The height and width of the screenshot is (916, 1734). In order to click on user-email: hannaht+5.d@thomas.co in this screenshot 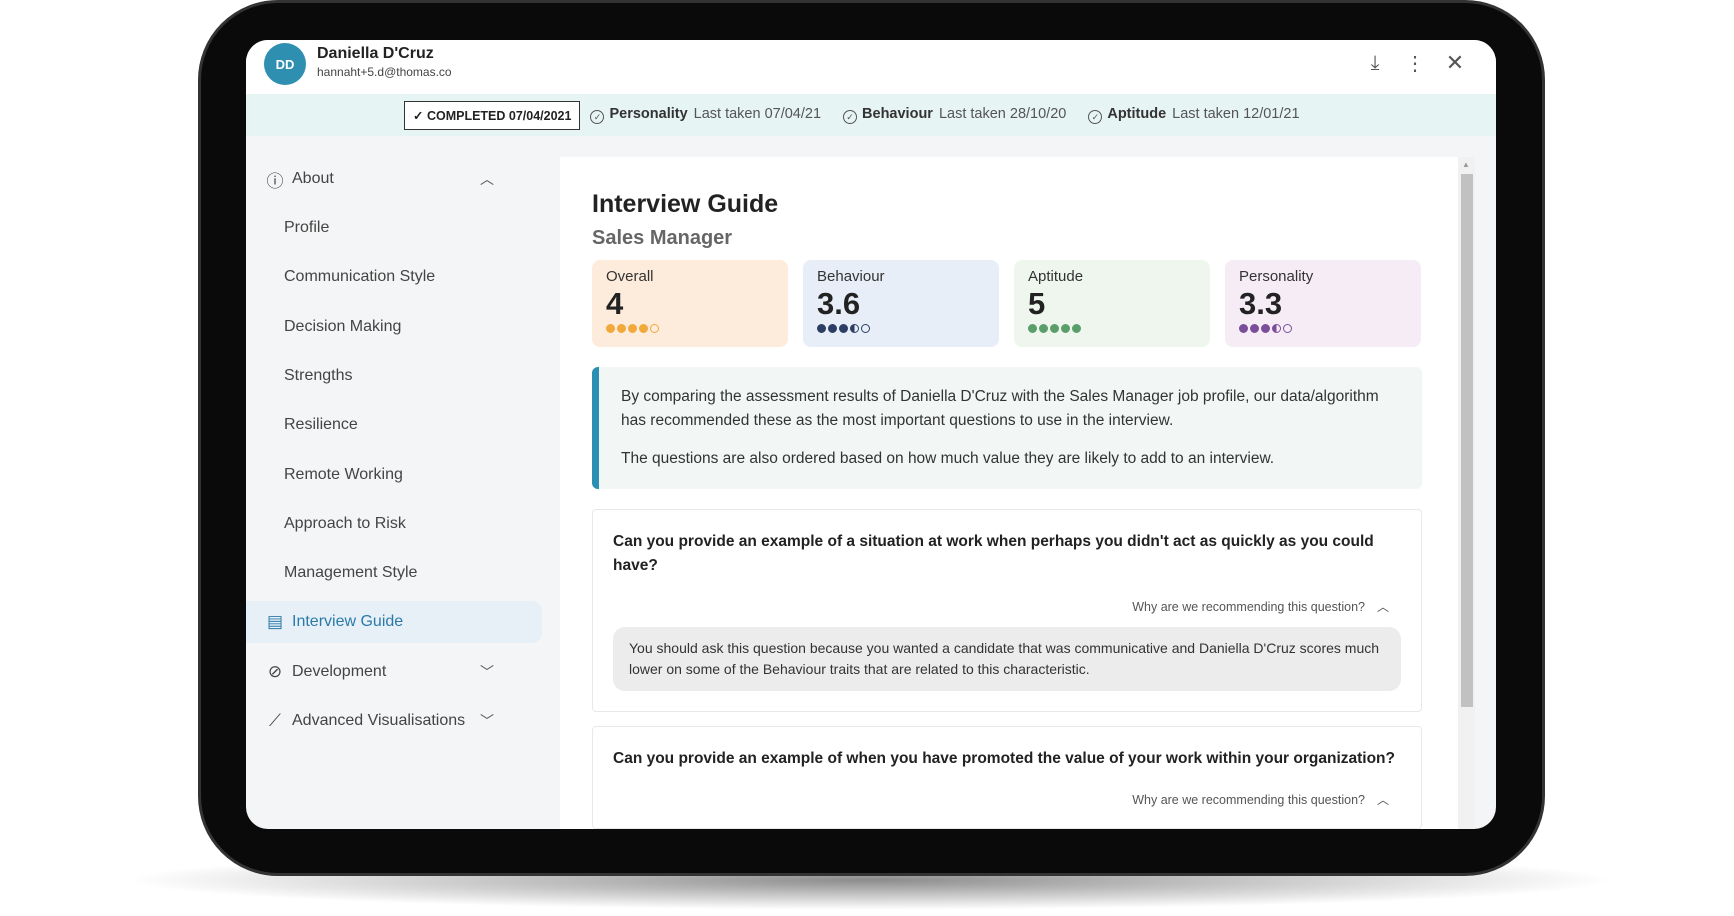, I will do `click(384, 72)`.